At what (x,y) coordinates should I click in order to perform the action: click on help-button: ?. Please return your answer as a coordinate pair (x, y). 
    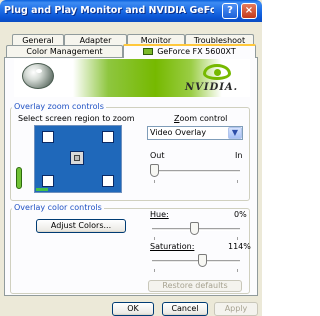
    Looking at the image, I should click on (230, 11).